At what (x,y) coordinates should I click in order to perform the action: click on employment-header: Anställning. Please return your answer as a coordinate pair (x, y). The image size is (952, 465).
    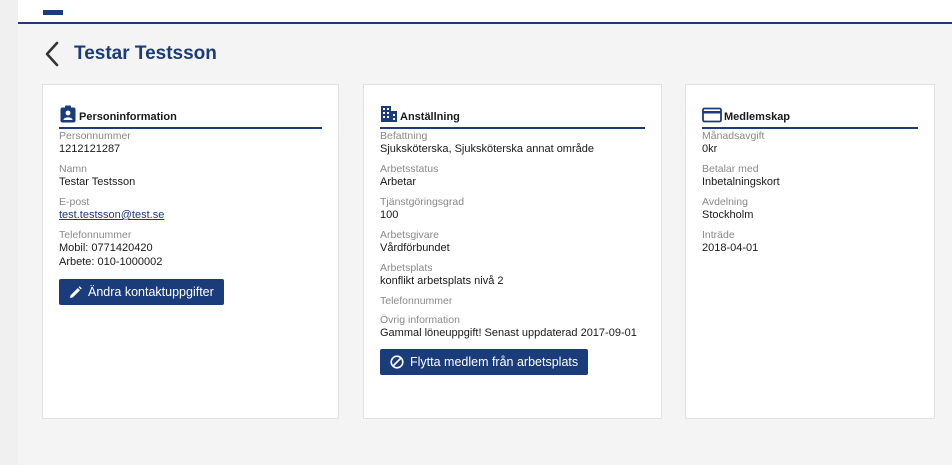
    Looking at the image, I should click on (512, 116).